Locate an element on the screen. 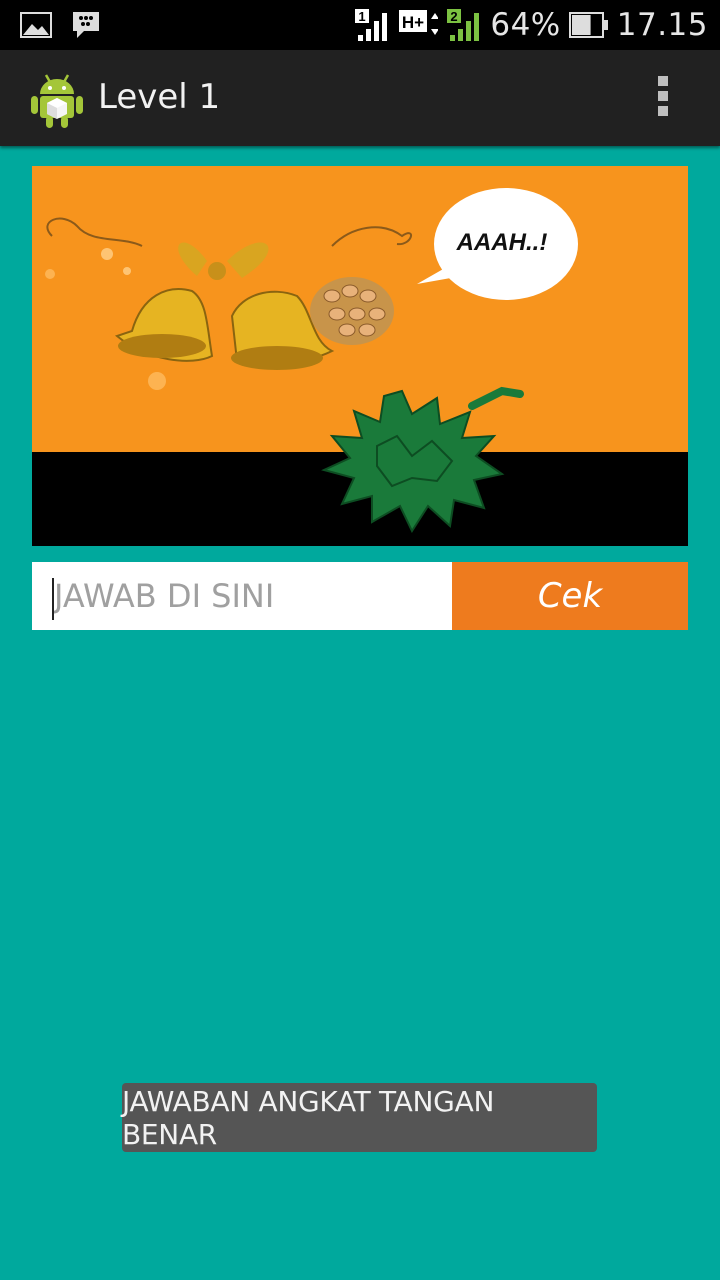  gallery-icon is located at coordinates (36, 25).